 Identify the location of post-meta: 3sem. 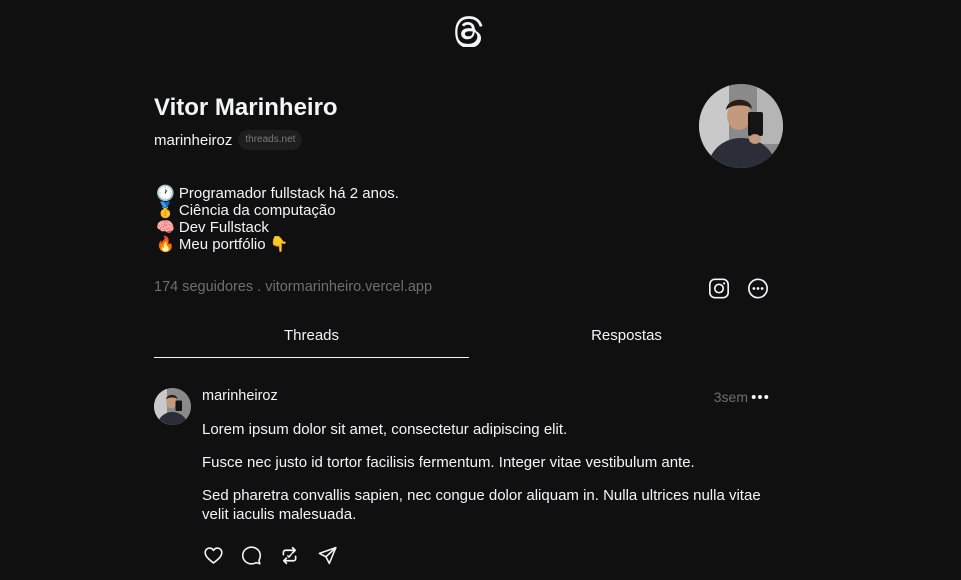
(742, 397).